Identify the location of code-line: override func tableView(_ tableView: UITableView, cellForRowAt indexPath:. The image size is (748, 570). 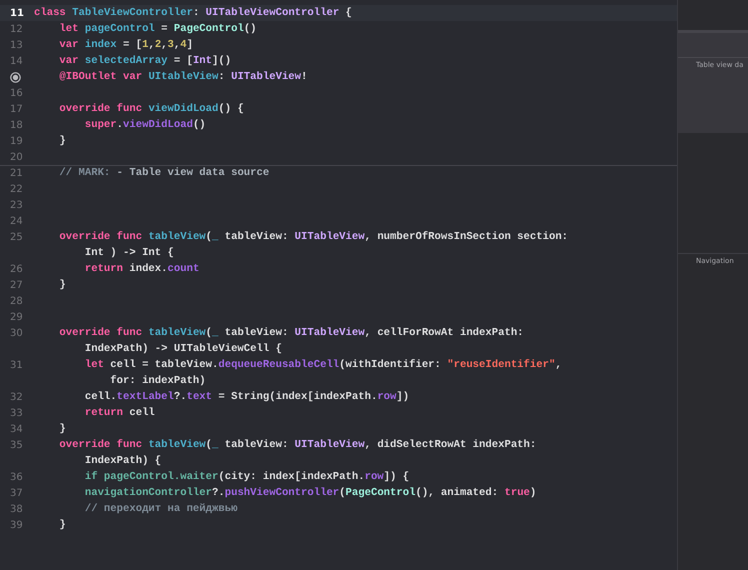
(291, 333).